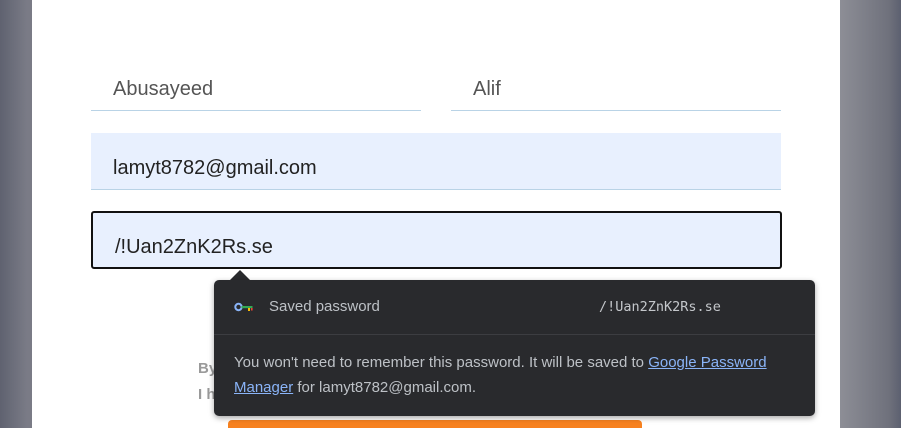 This screenshot has height=428, width=901. Describe the element at coordinates (436, 240) in the screenshot. I see `password-field: /!Uan2ZnK2Rs.se` at that location.